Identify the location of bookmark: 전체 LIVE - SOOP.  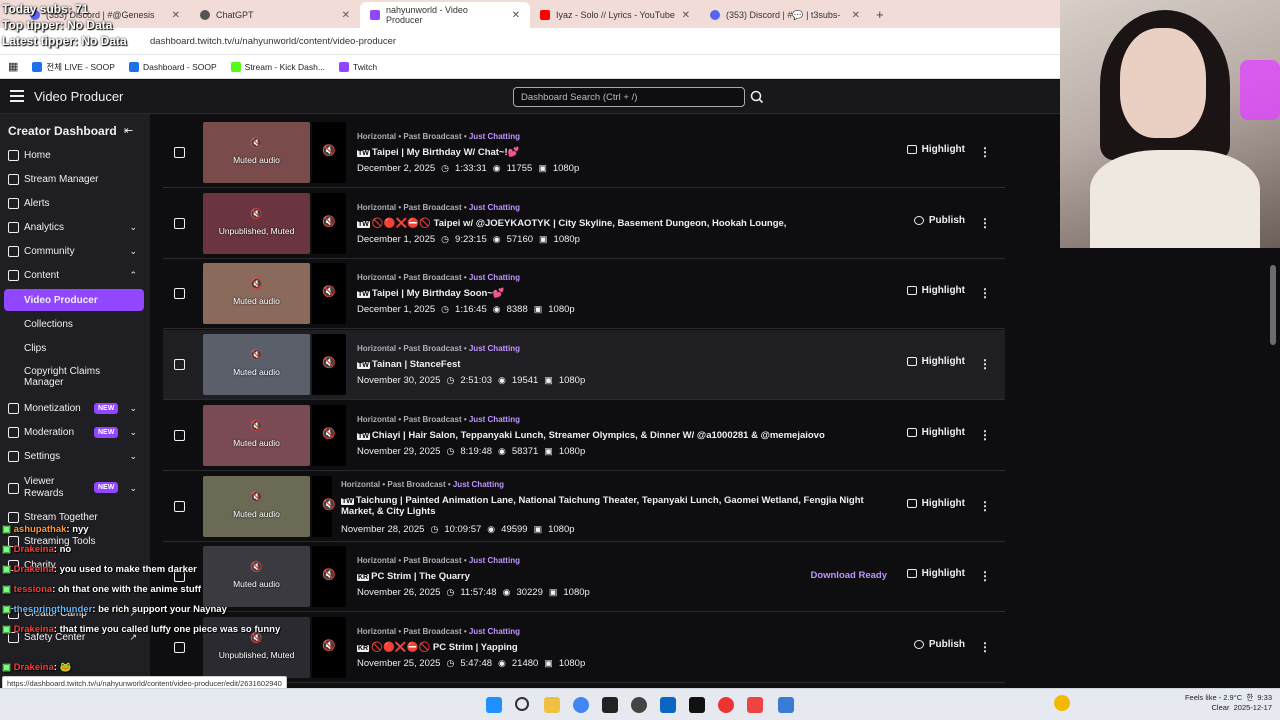
(73, 67).